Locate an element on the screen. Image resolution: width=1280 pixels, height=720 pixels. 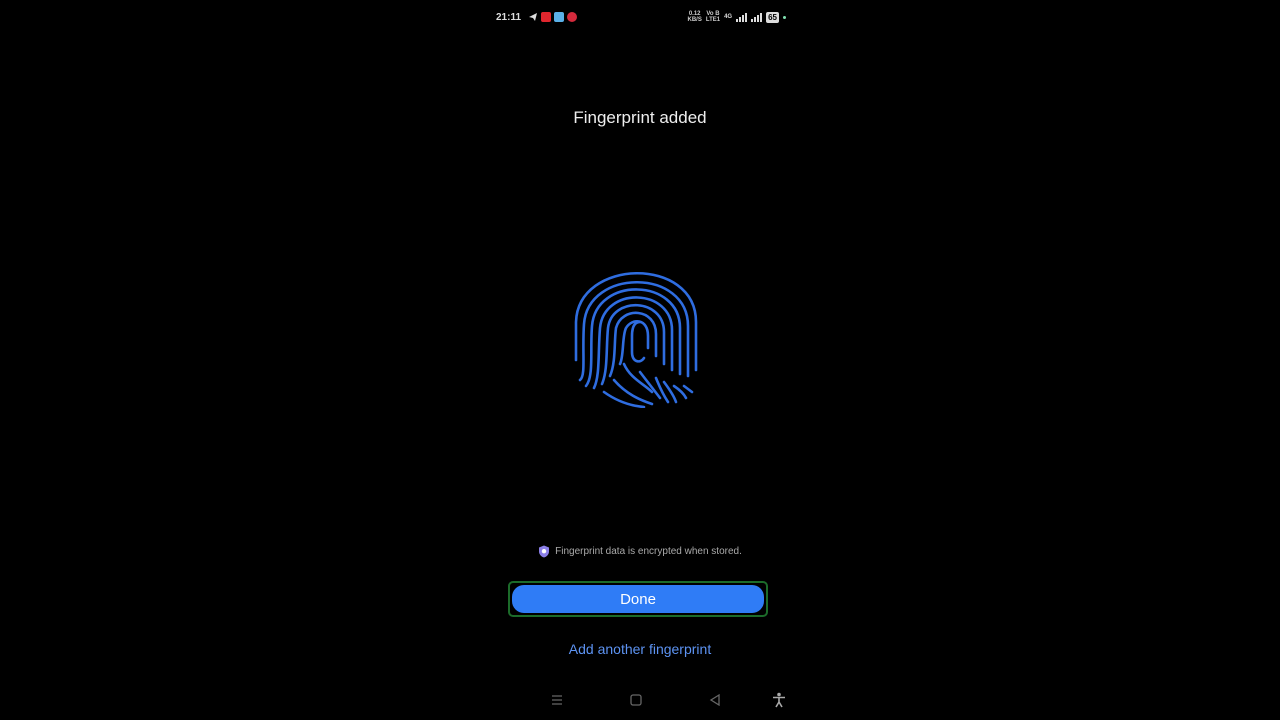
add-another-fingerprint-link: Add another fingerprint is located at coordinates (640, 649).